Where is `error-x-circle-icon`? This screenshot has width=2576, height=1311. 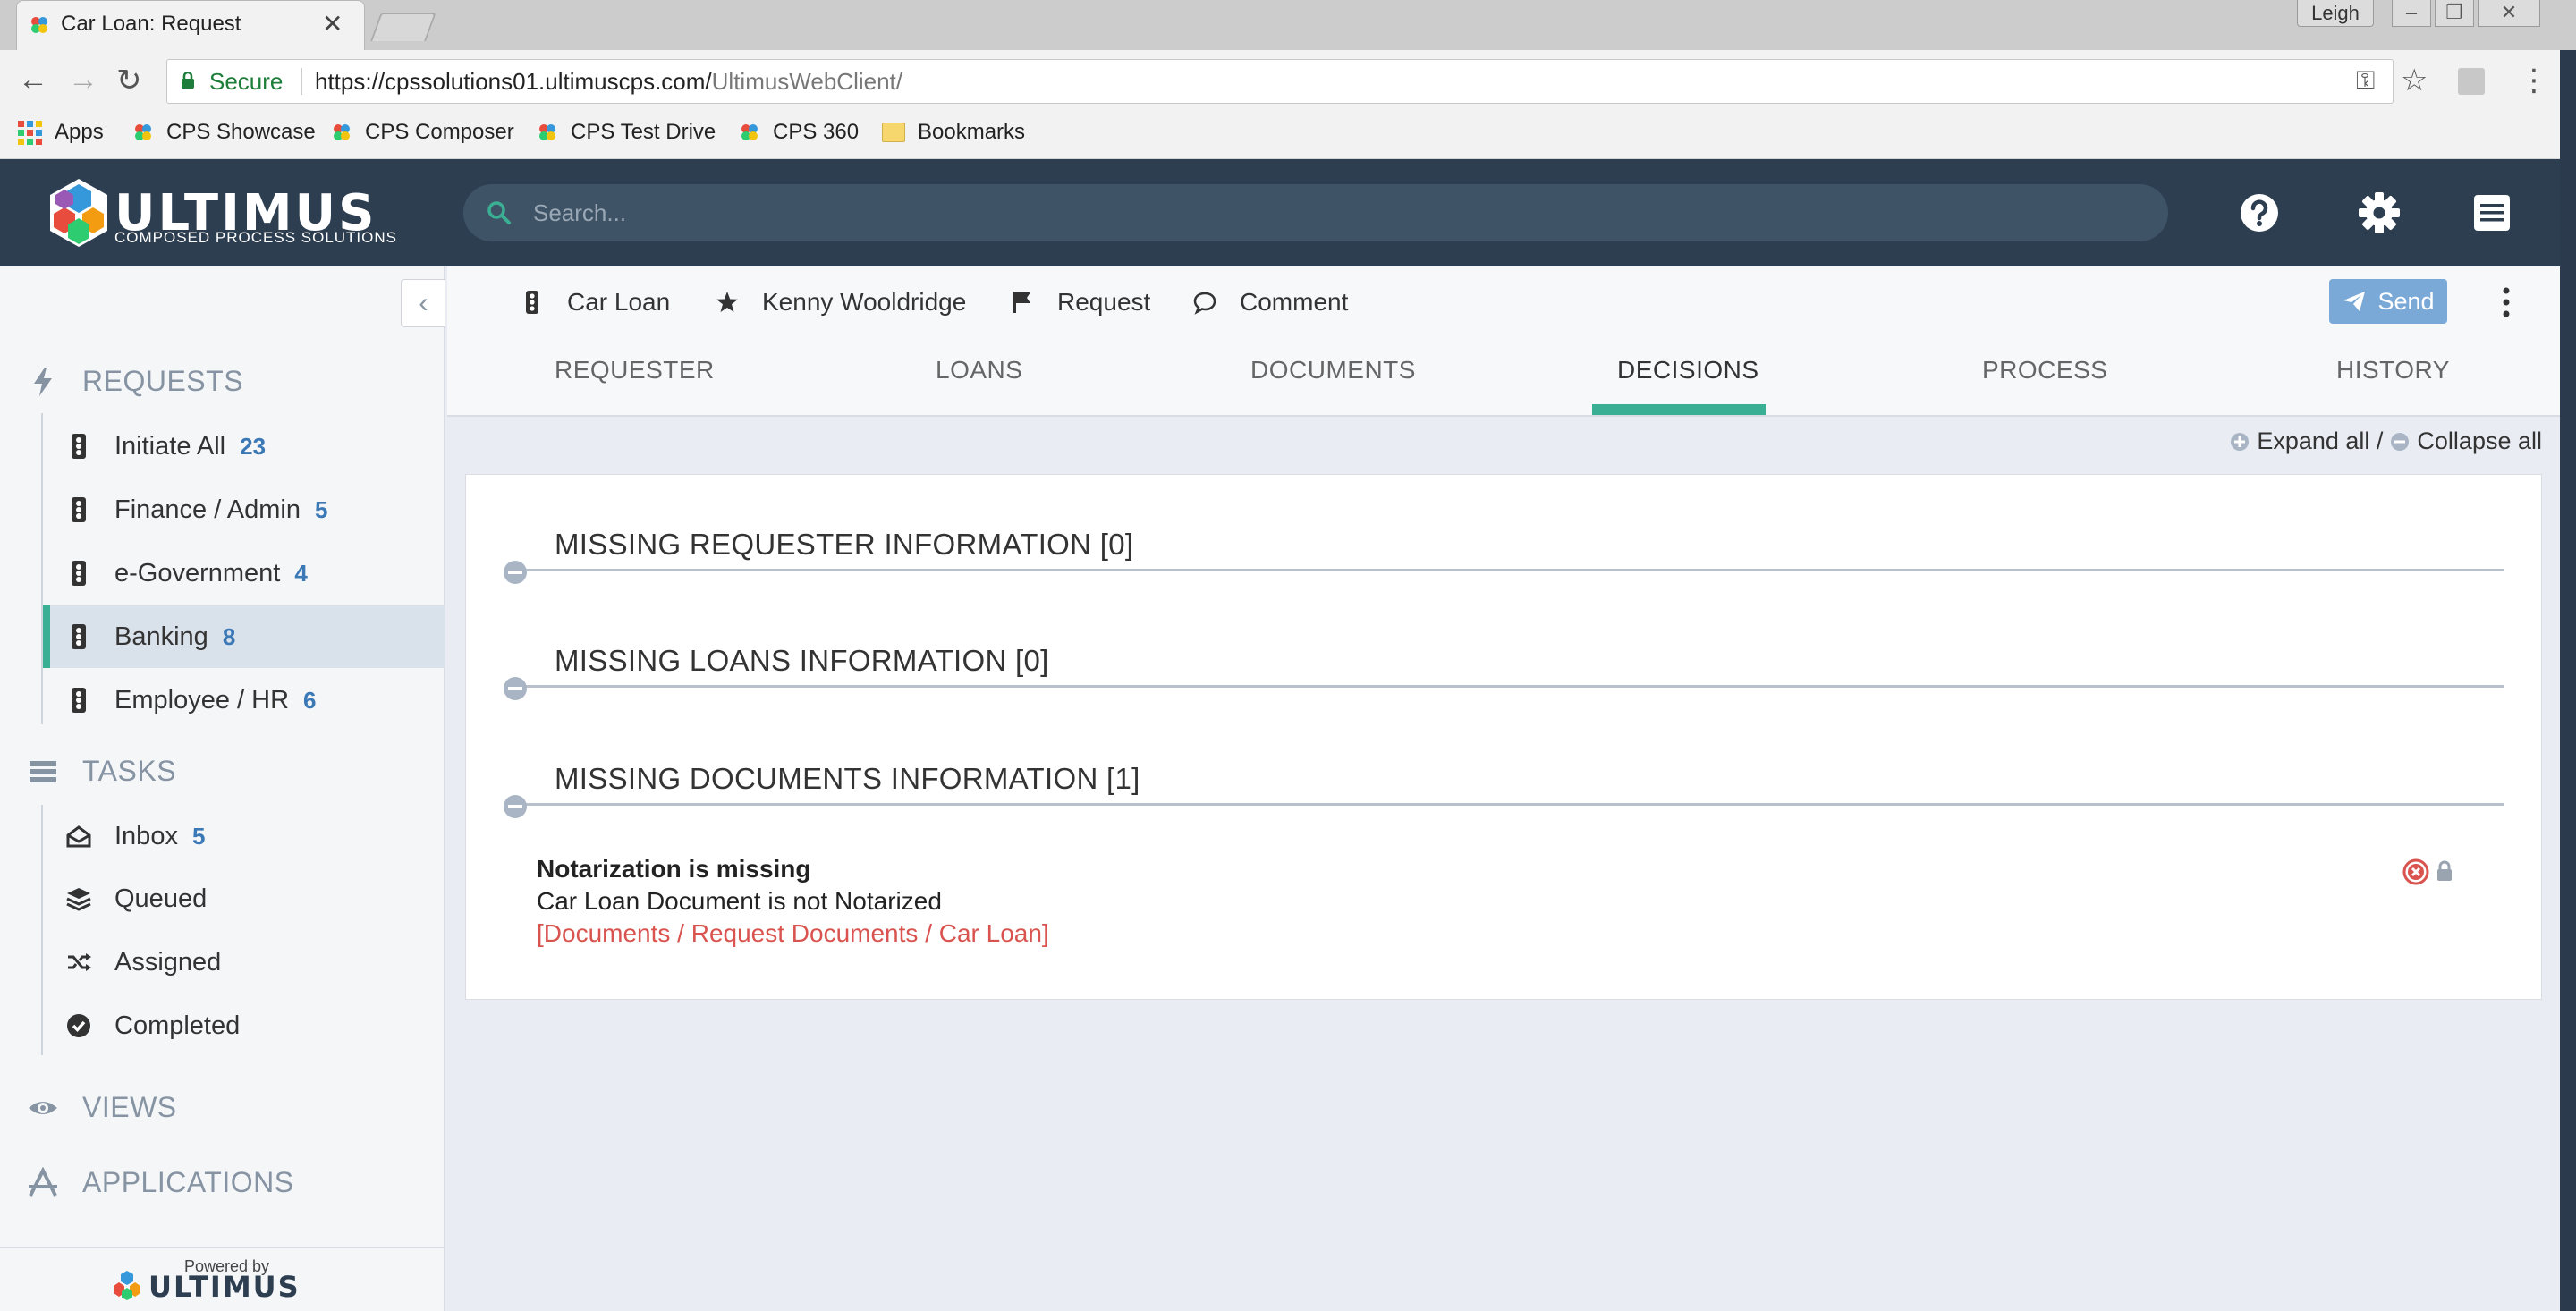
error-x-circle-icon is located at coordinates (2415, 871).